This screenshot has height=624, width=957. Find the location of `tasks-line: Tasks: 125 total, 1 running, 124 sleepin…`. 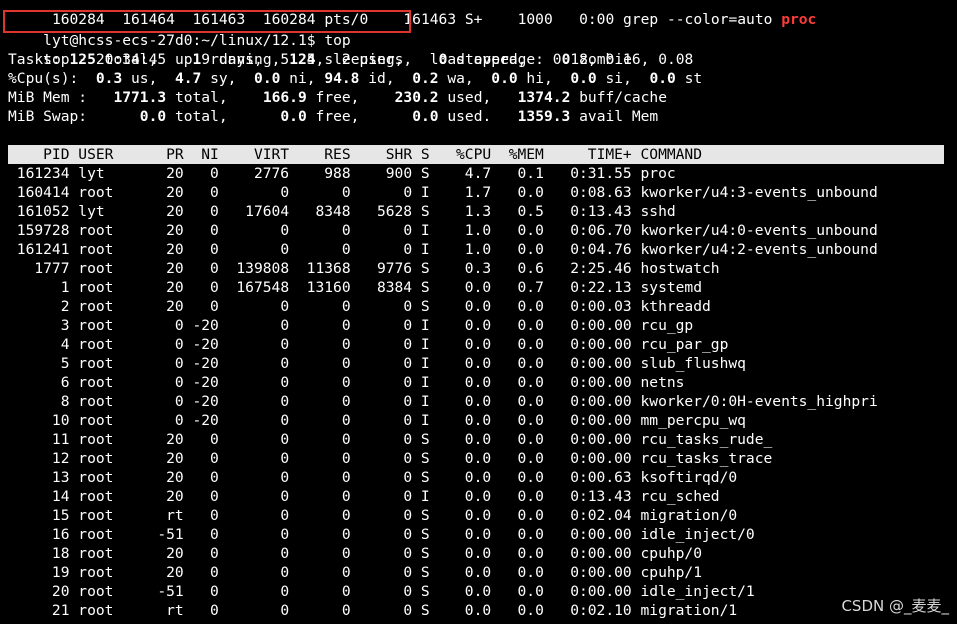

tasks-line: Tasks: 125 total, 1 running, 124 sleepin… is located at coordinates (320, 59).